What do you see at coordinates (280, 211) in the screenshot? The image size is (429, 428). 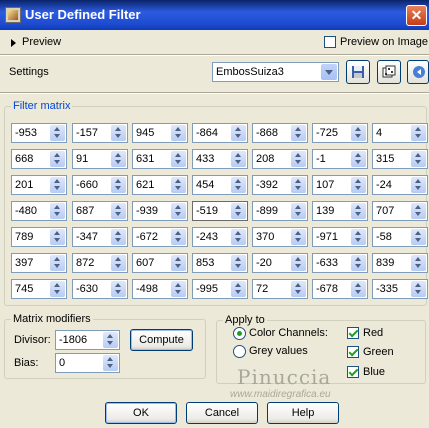 I see `matrix-cell-input: -899` at bounding box center [280, 211].